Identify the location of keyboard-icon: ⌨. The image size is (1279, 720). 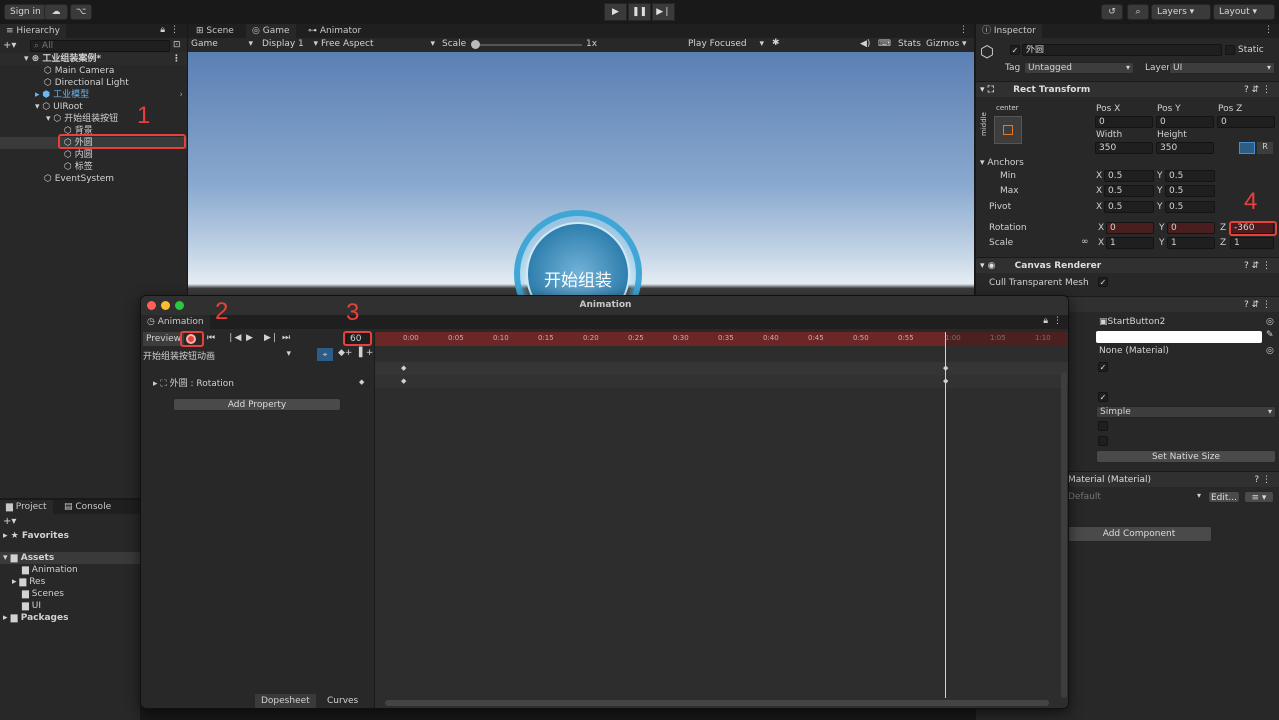
(884, 44).